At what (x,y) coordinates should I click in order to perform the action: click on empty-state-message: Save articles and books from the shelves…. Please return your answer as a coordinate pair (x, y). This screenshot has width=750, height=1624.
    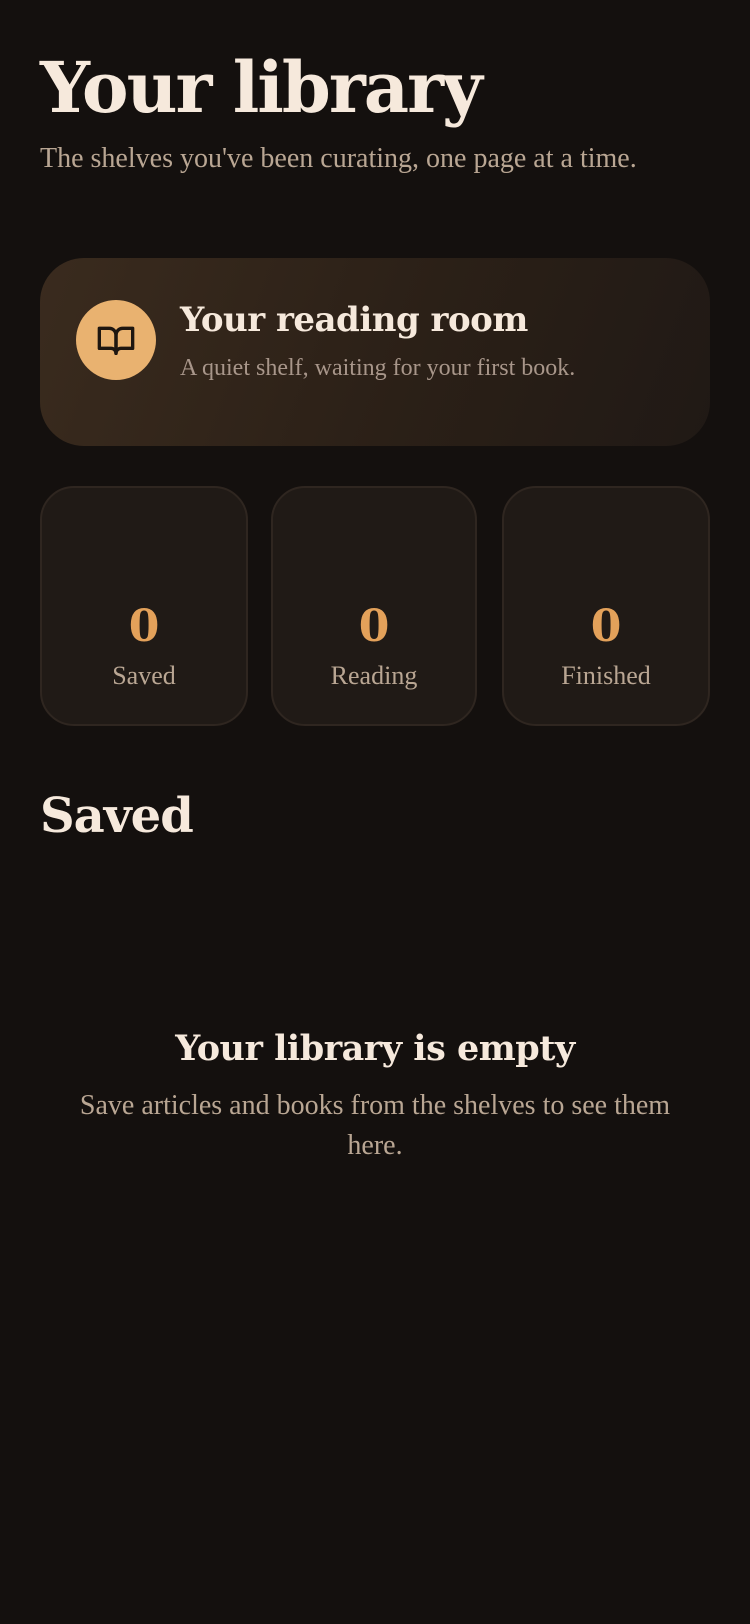
    Looking at the image, I should click on (375, 1125).